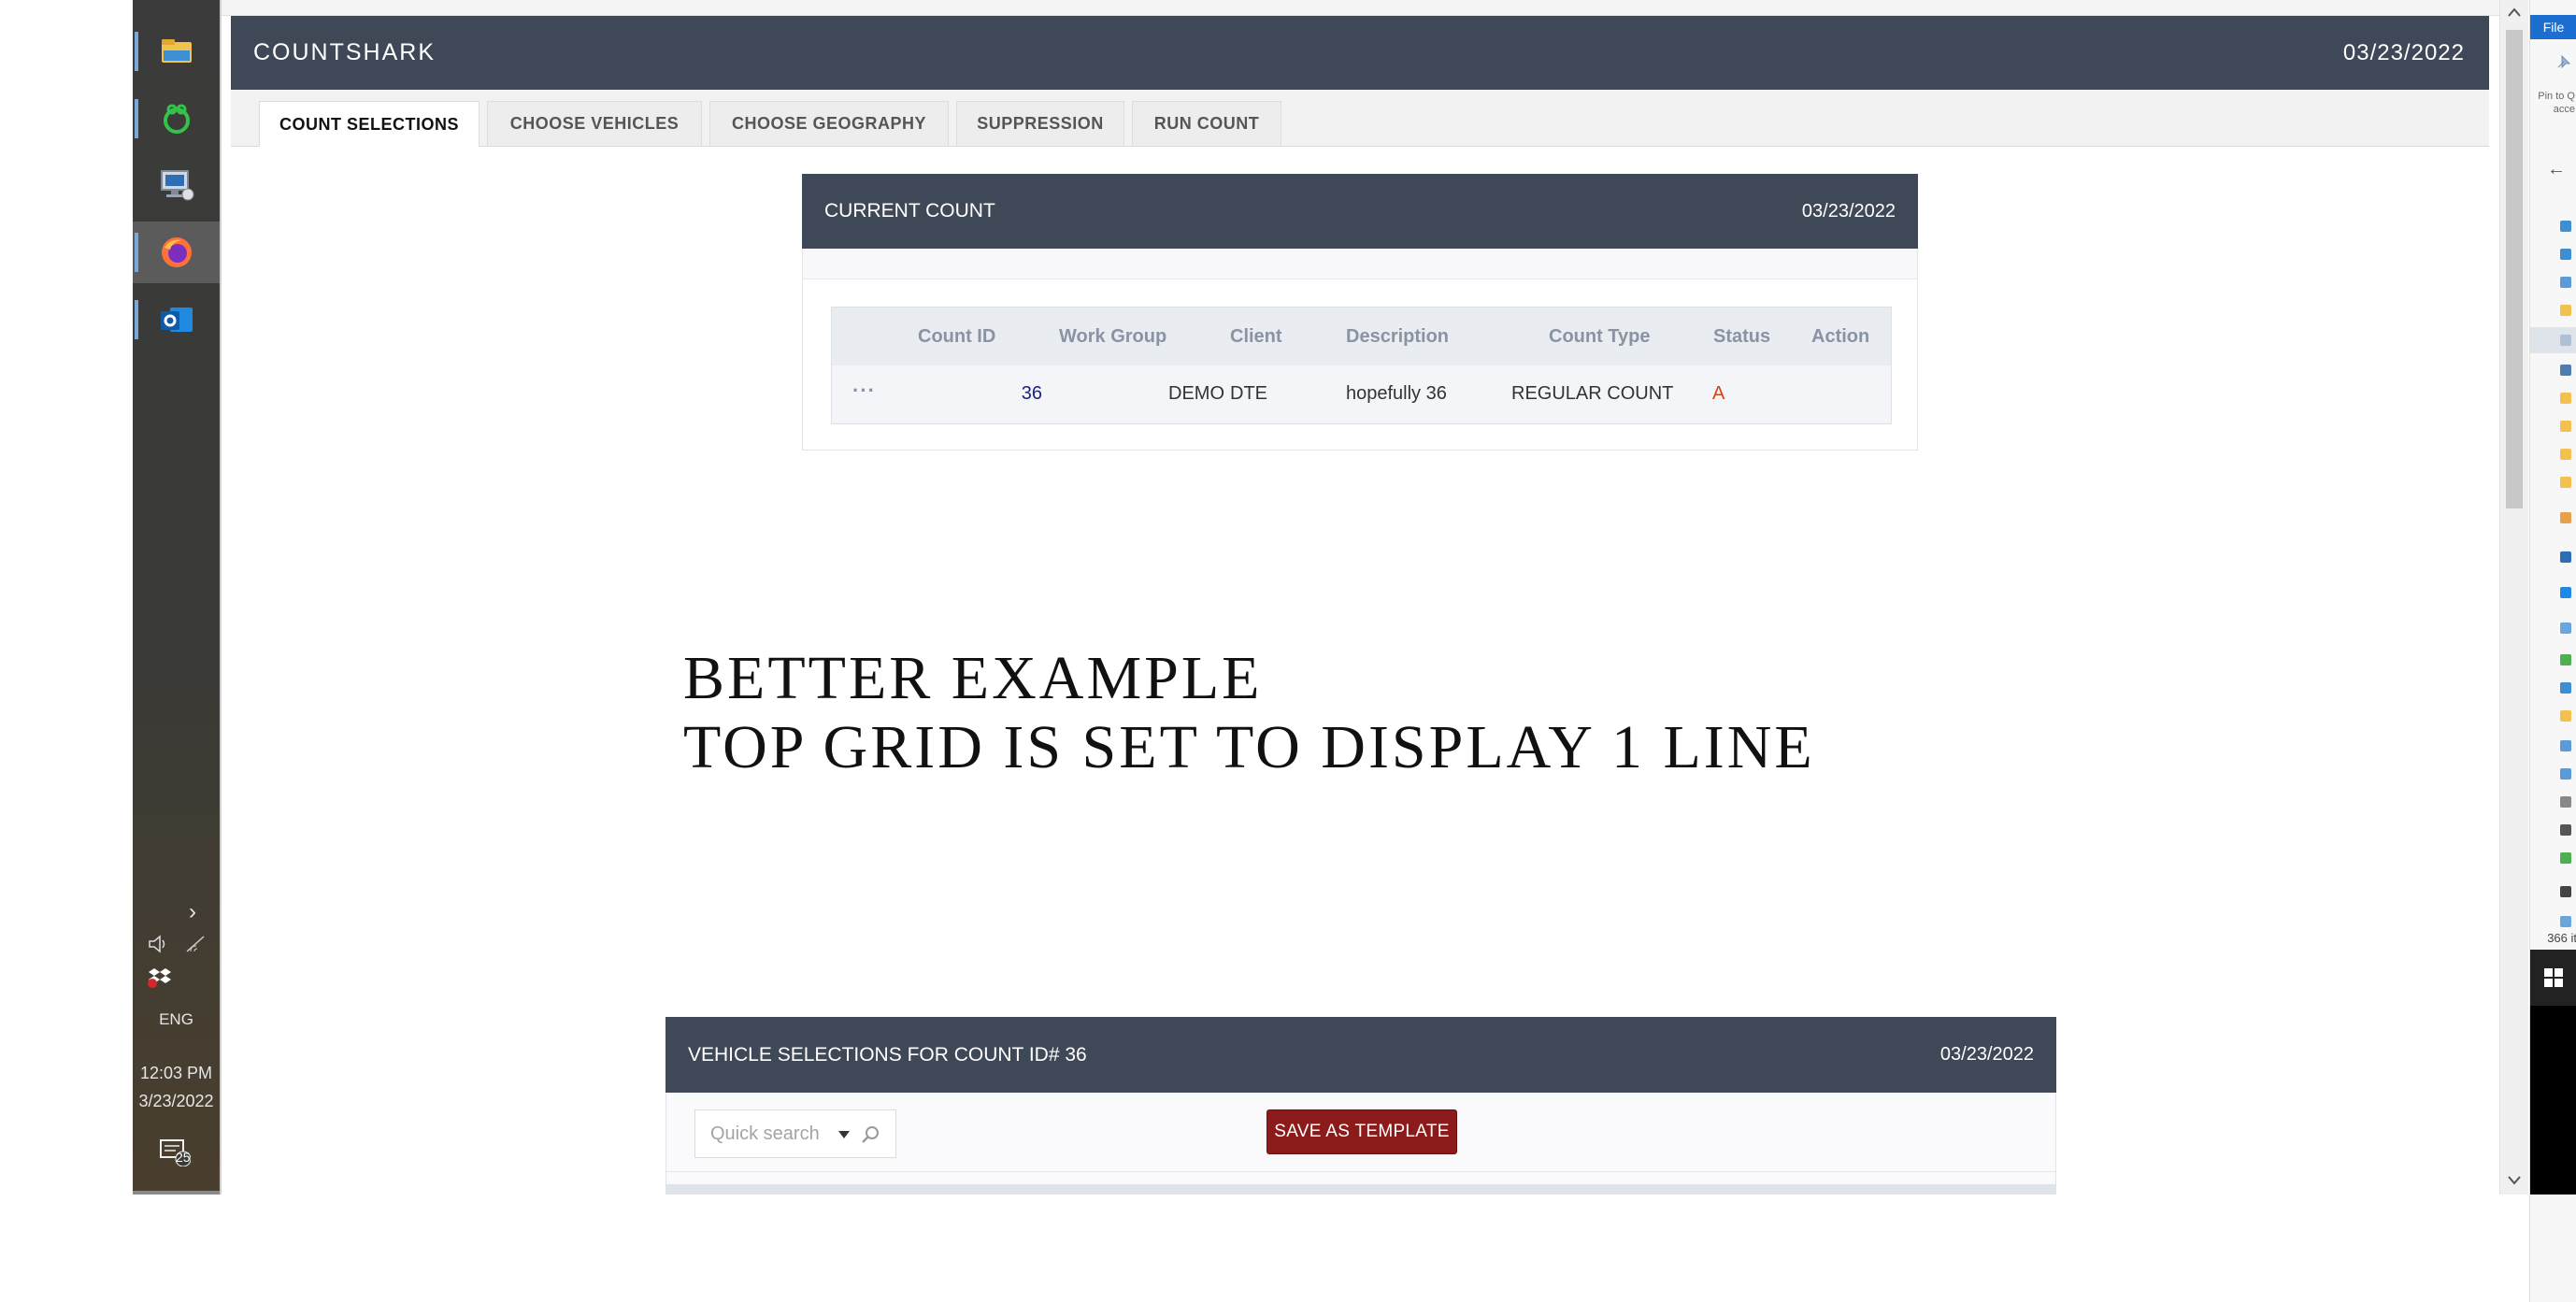 The image size is (2576, 1302). Describe the element at coordinates (2565, 592) in the screenshot. I see `onedrive-icon` at that location.